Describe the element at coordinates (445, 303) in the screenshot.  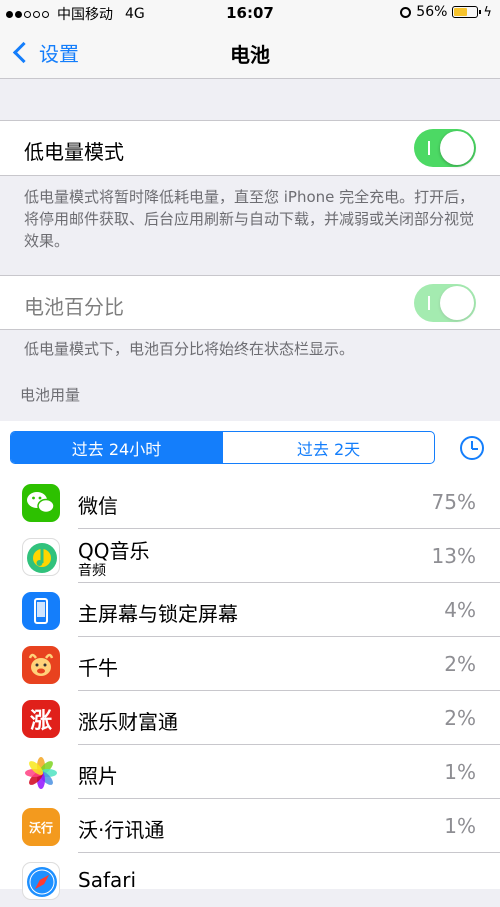
I see `battery-percentage-toggle` at that location.